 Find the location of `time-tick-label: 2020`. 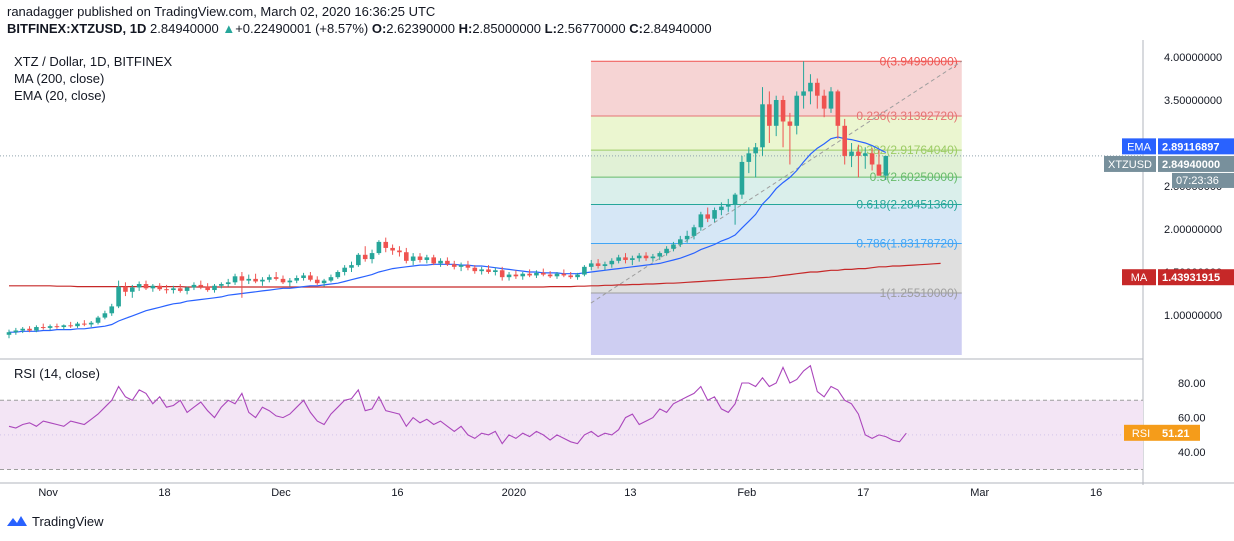

time-tick-label: 2020 is located at coordinates (514, 493).